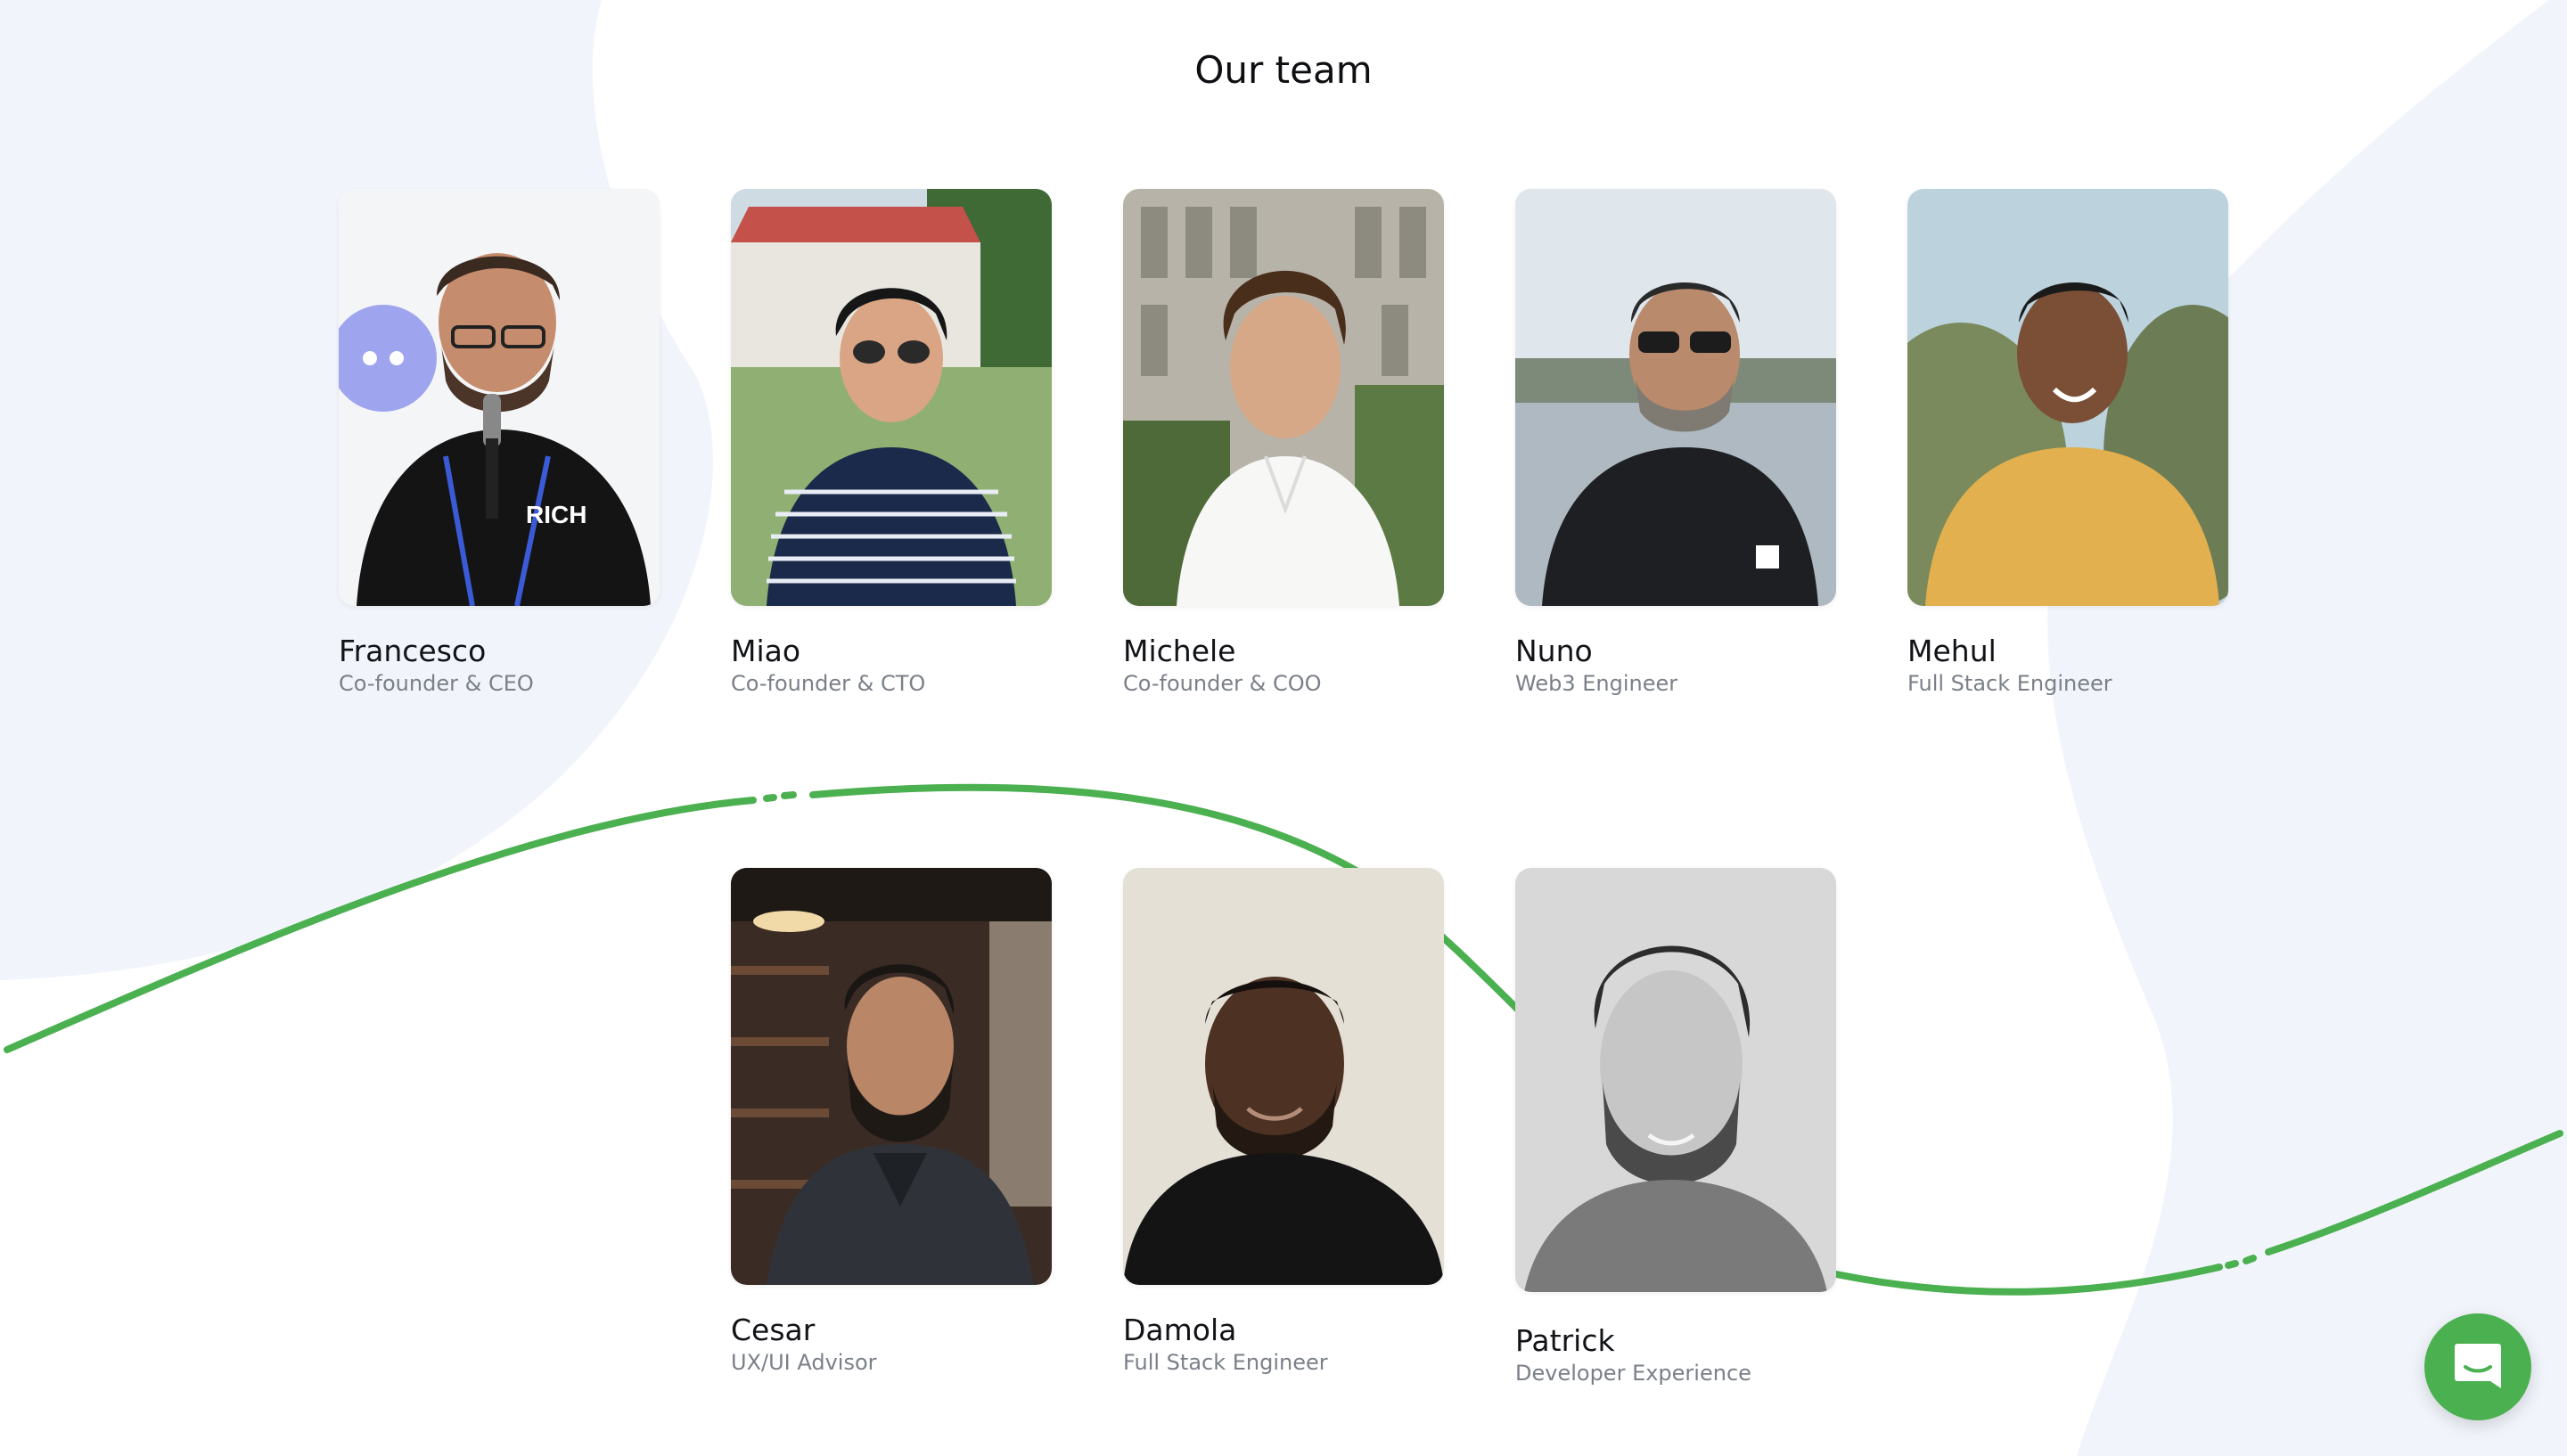 This screenshot has height=1456, width=2567. Describe the element at coordinates (556, 514) in the screenshot. I see `svg-text: RICH` at that location.